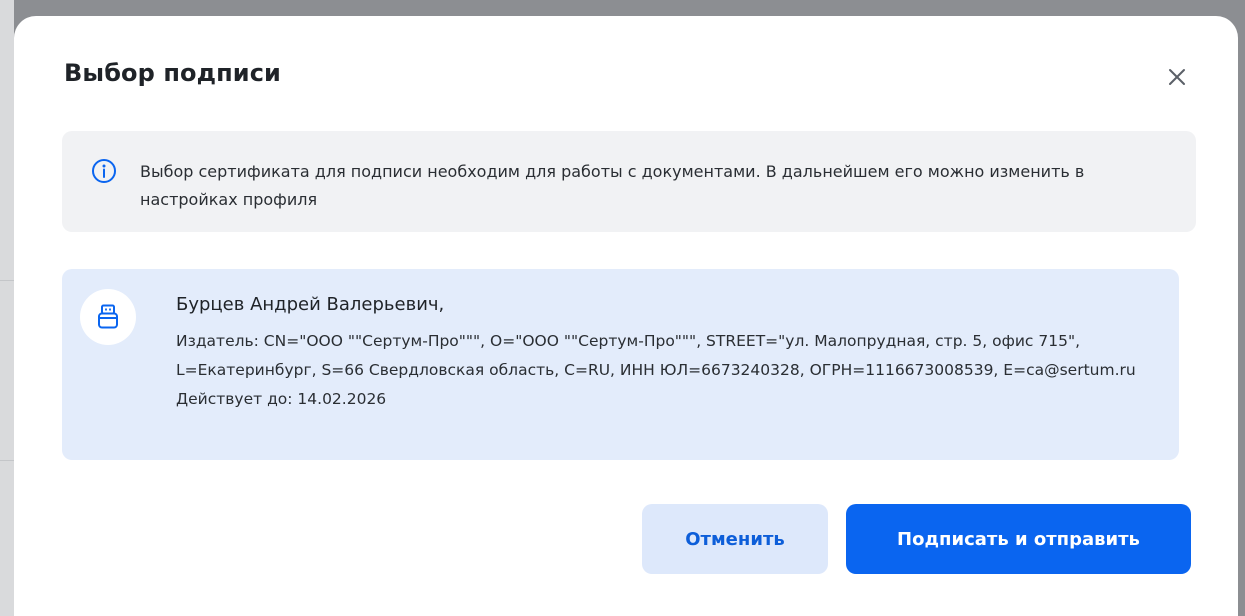 The height and width of the screenshot is (616, 1245). What do you see at coordinates (1018, 539) in the screenshot?
I see `sign-and-send-button: Подписать и отправить` at bounding box center [1018, 539].